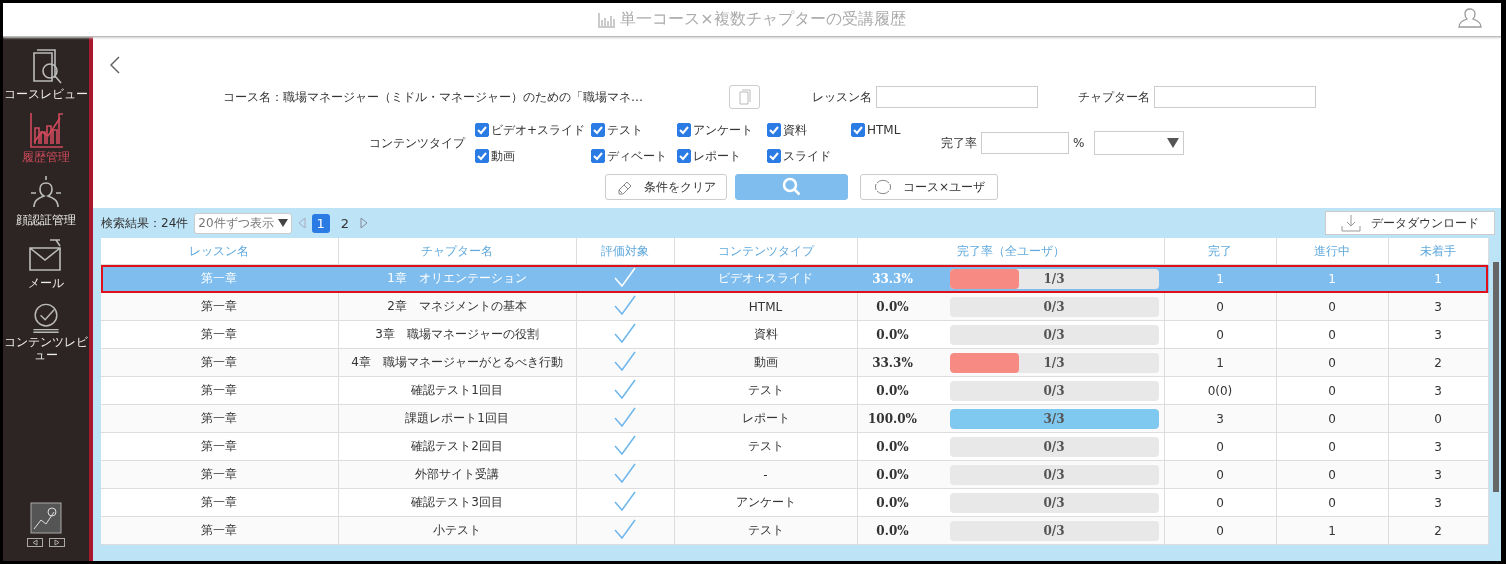 Image resolution: width=1506 pixels, height=564 pixels. Describe the element at coordinates (345, 223) in the screenshot. I see `page-button: 2` at that location.